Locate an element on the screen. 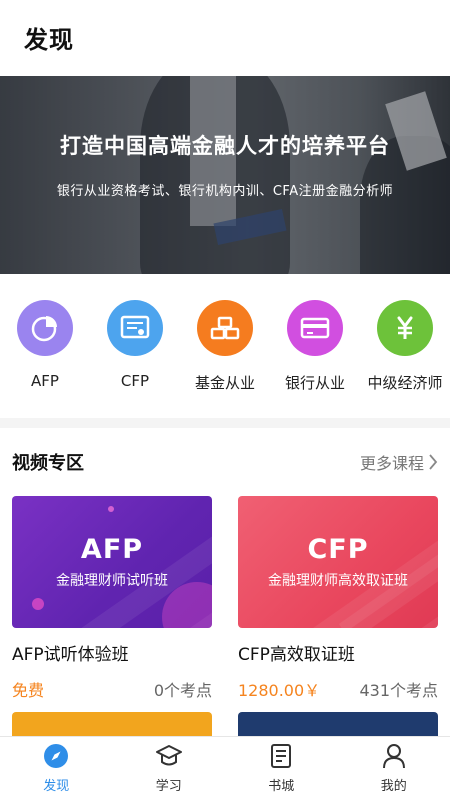  currency-icon is located at coordinates (405, 328).